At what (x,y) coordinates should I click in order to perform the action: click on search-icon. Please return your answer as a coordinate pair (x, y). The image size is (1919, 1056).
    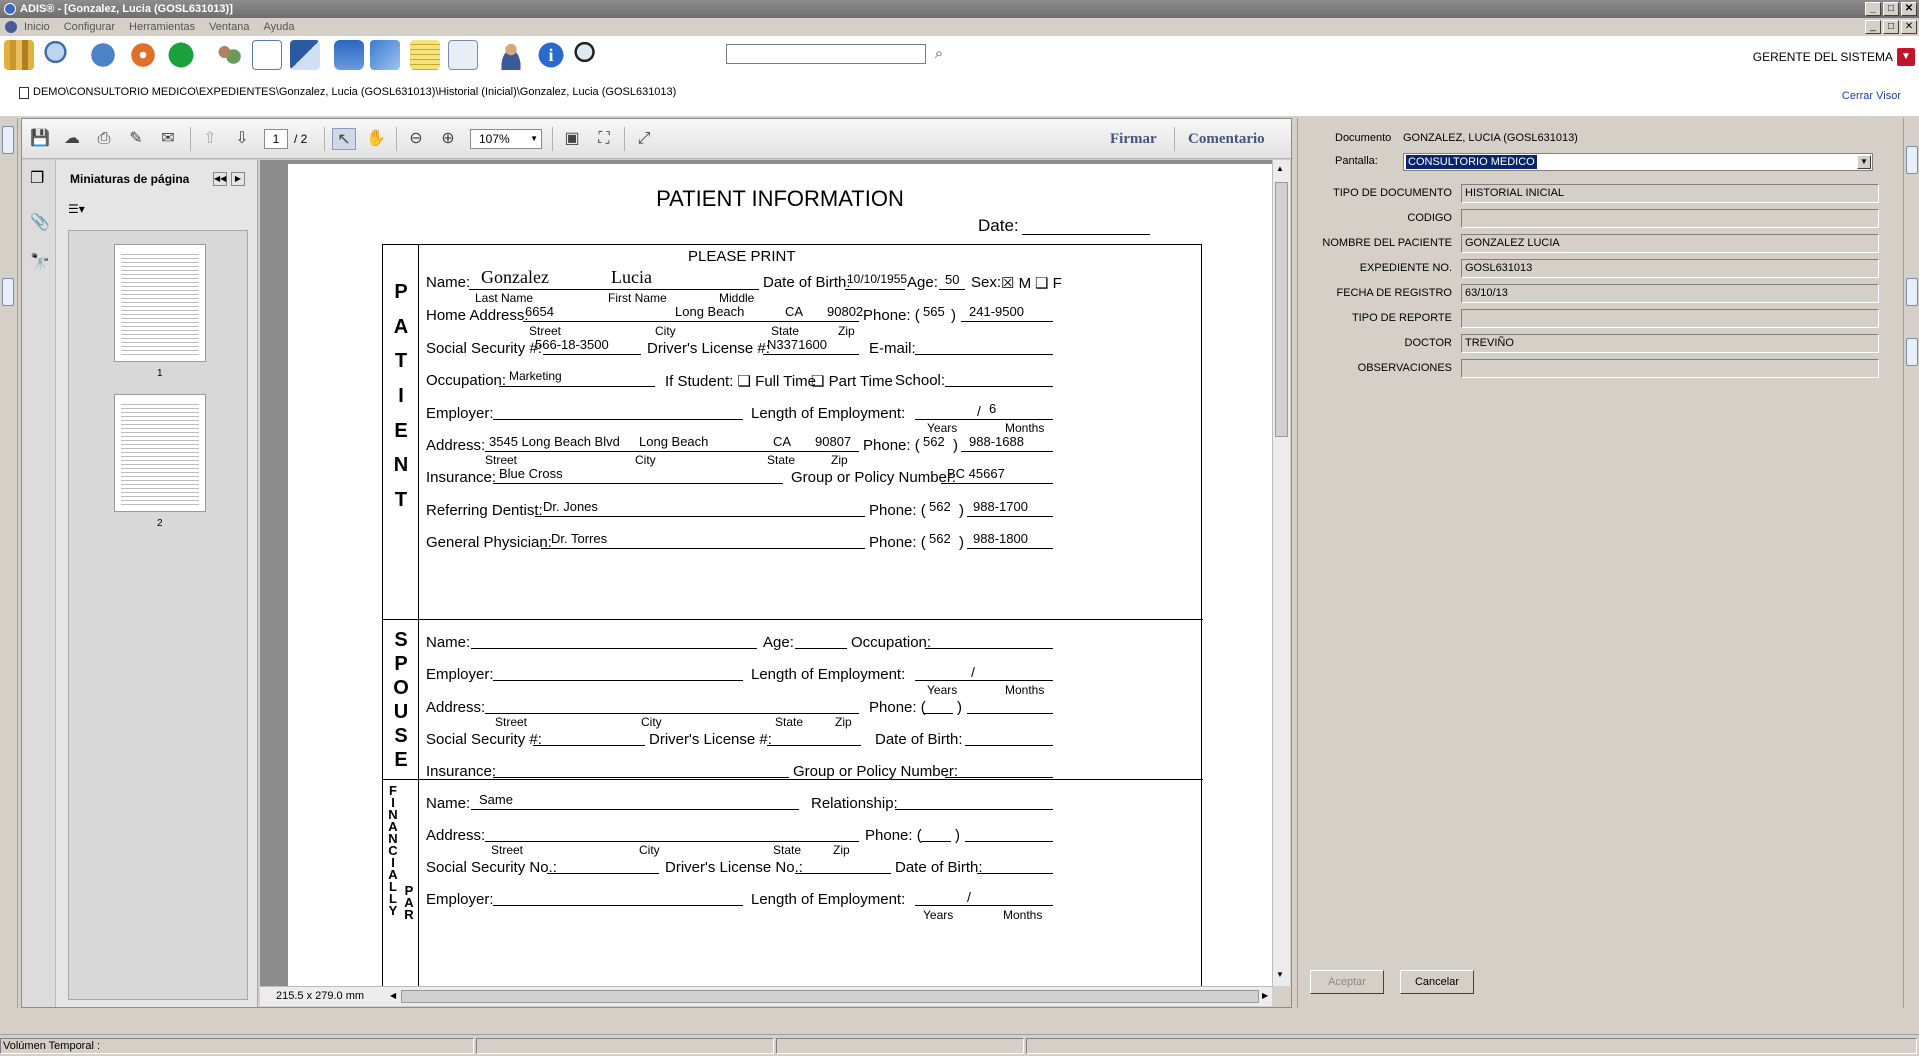
    Looking at the image, I should click on (57, 55).